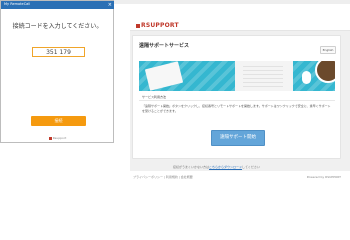 This screenshot has height=240, width=350. I want to click on card-divider, so click(237, 100).